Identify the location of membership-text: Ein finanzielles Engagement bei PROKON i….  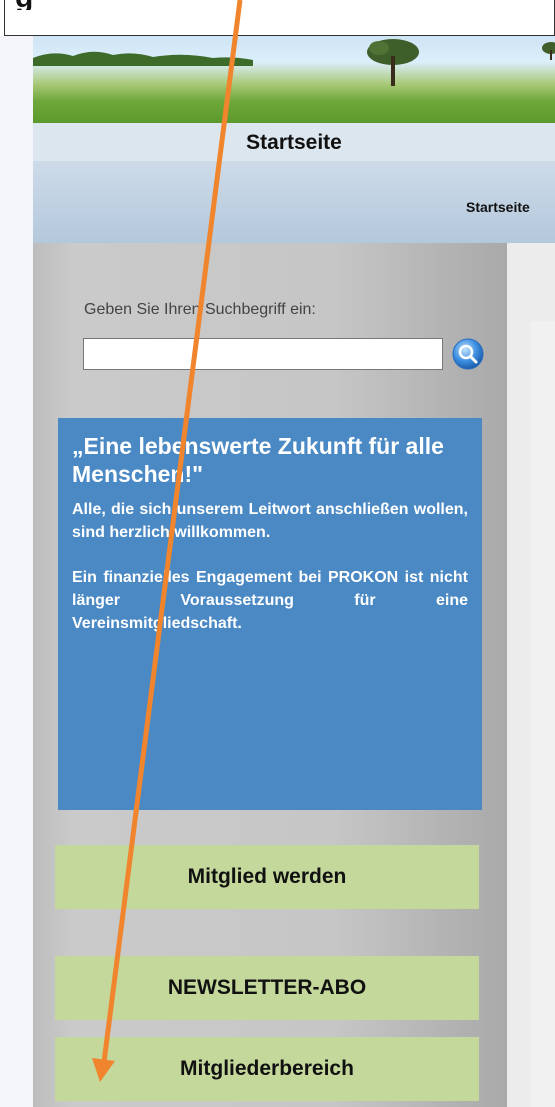
(270, 600).